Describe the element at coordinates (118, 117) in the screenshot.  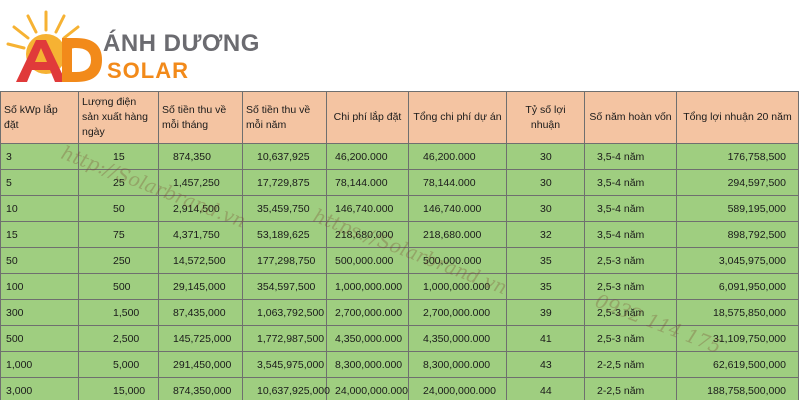
I see `header-daily-output: Lượng điện sản xuất hàng ngày` at that location.